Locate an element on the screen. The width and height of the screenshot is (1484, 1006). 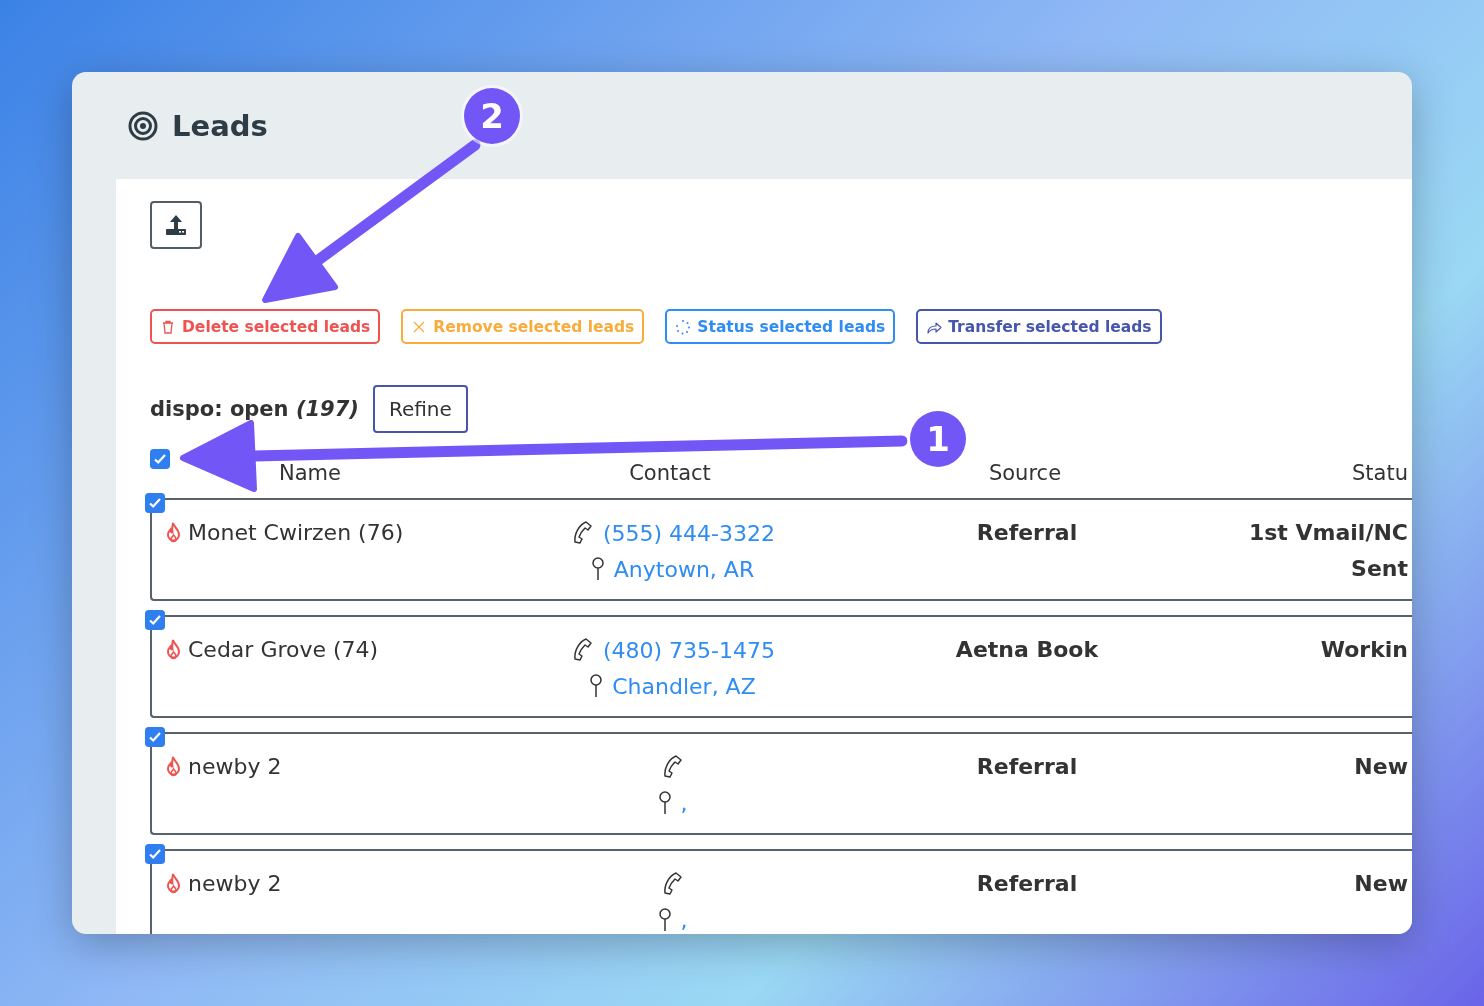
upload-button is located at coordinates (176, 225).